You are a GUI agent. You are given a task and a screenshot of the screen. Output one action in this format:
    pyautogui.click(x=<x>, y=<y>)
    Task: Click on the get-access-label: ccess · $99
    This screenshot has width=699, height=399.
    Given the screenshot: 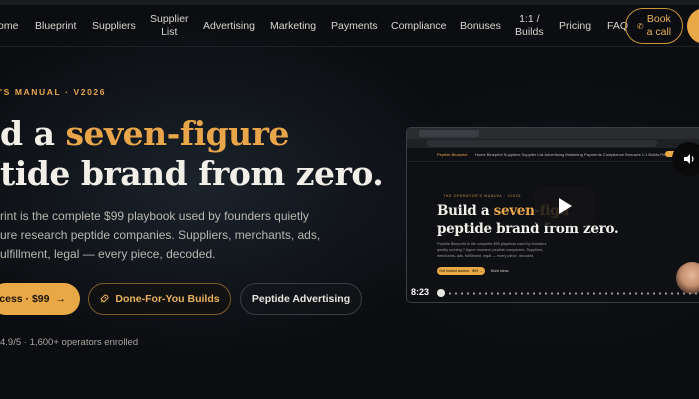 What is the action you would take?
    pyautogui.click(x=25, y=299)
    